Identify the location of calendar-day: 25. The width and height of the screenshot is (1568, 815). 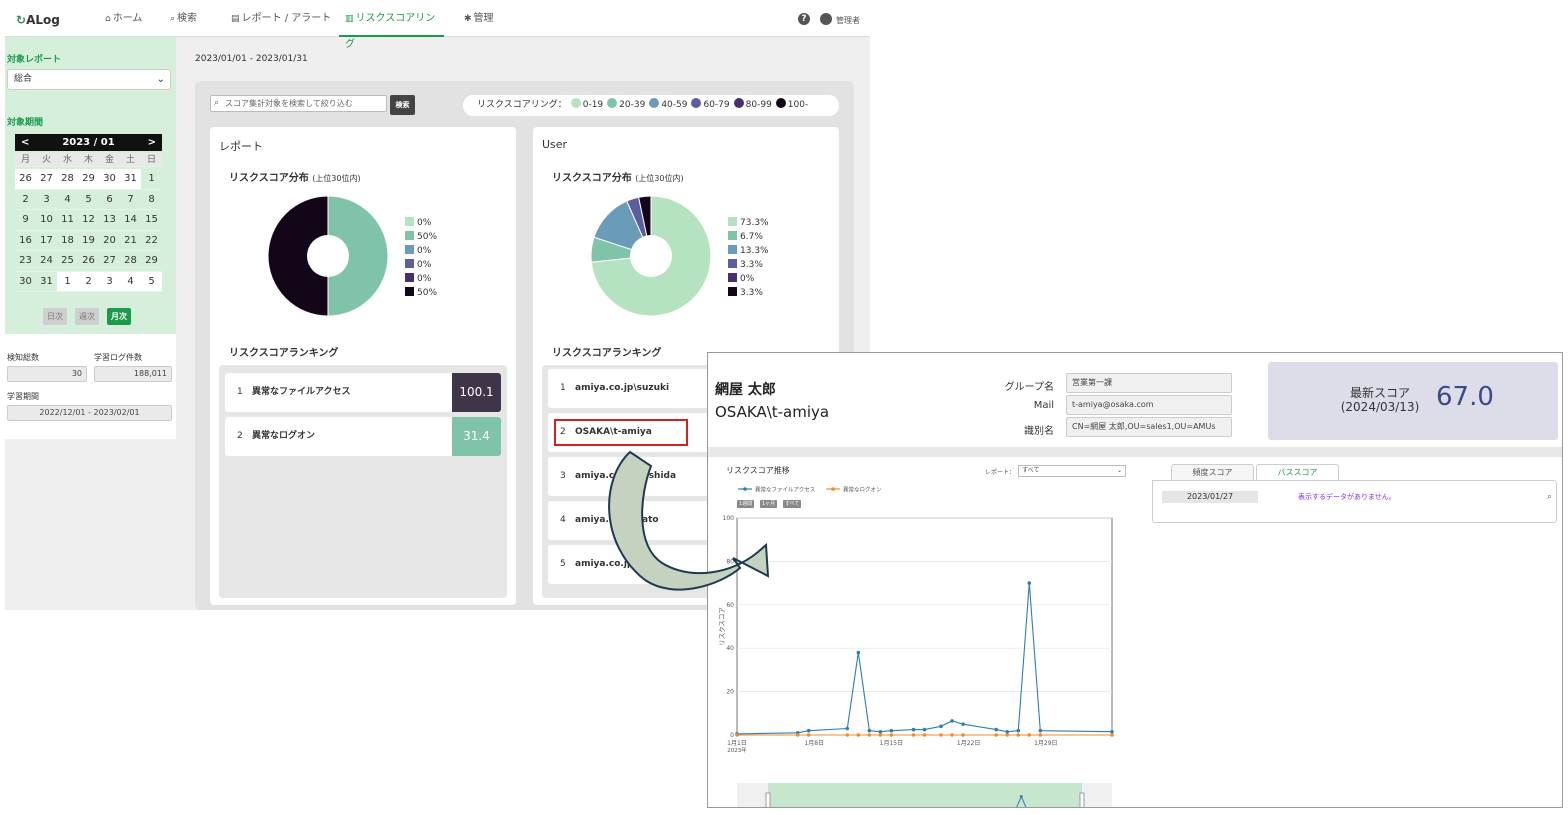
(67, 261).